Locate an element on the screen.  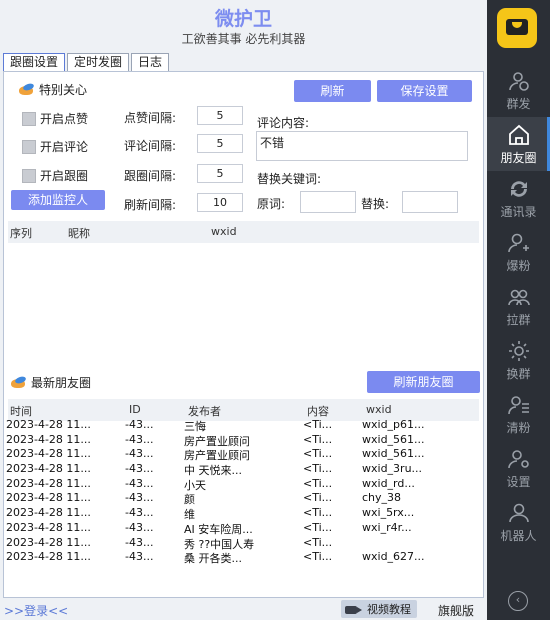
app-title: 微护卫 is located at coordinates (243, 19).